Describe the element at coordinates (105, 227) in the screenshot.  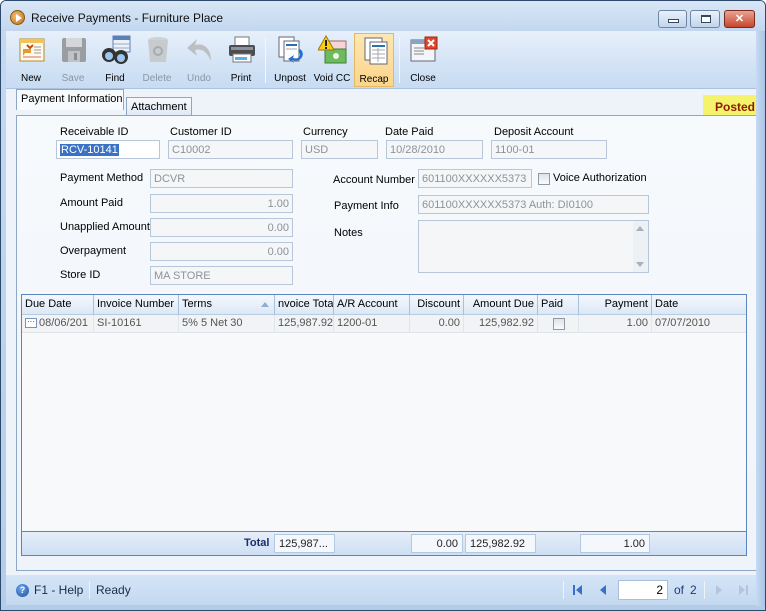
I see `unapplied-amount-label: Unapplied Amount` at that location.